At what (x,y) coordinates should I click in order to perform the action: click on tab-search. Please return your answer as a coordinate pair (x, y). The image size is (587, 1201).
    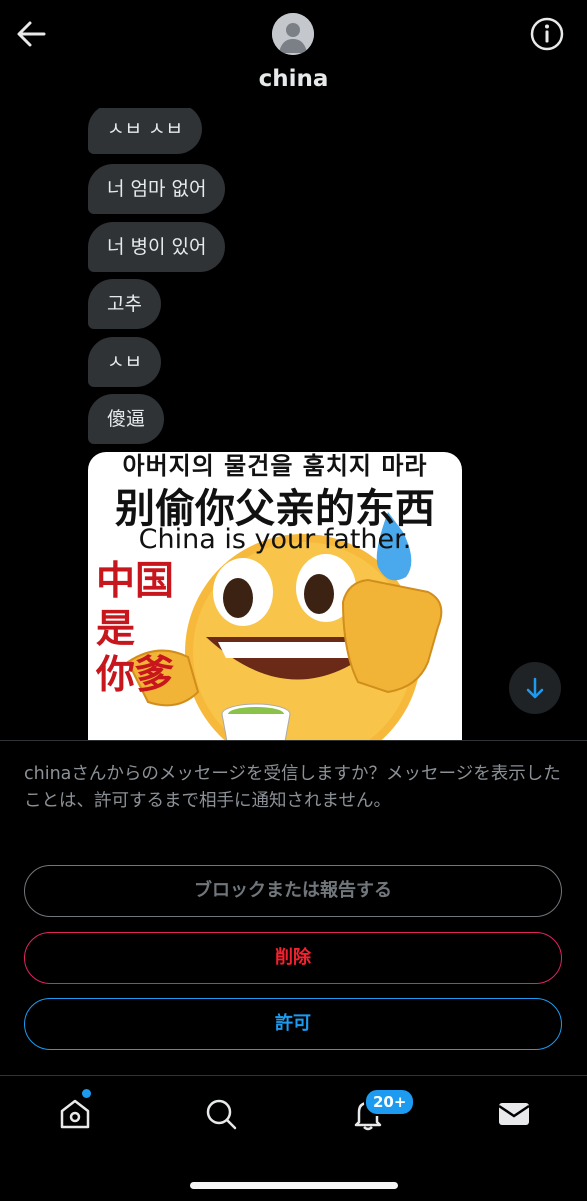
    Looking at the image, I should click on (221, 1114).